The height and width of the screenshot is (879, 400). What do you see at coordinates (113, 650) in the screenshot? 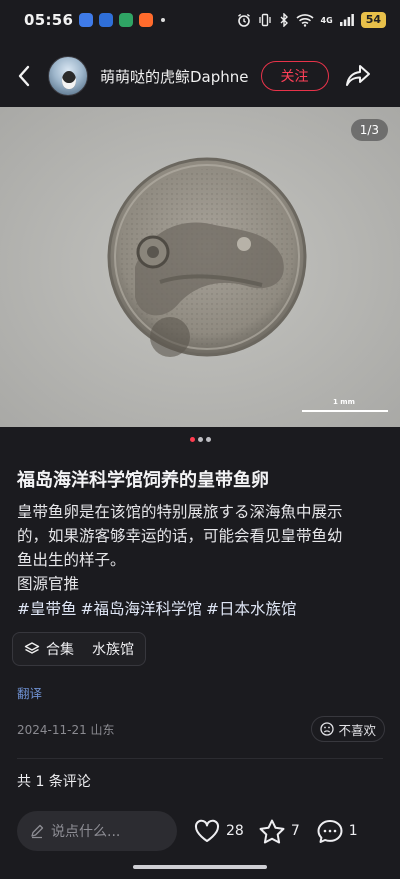
I see `collection-name: 水族馆` at bounding box center [113, 650].